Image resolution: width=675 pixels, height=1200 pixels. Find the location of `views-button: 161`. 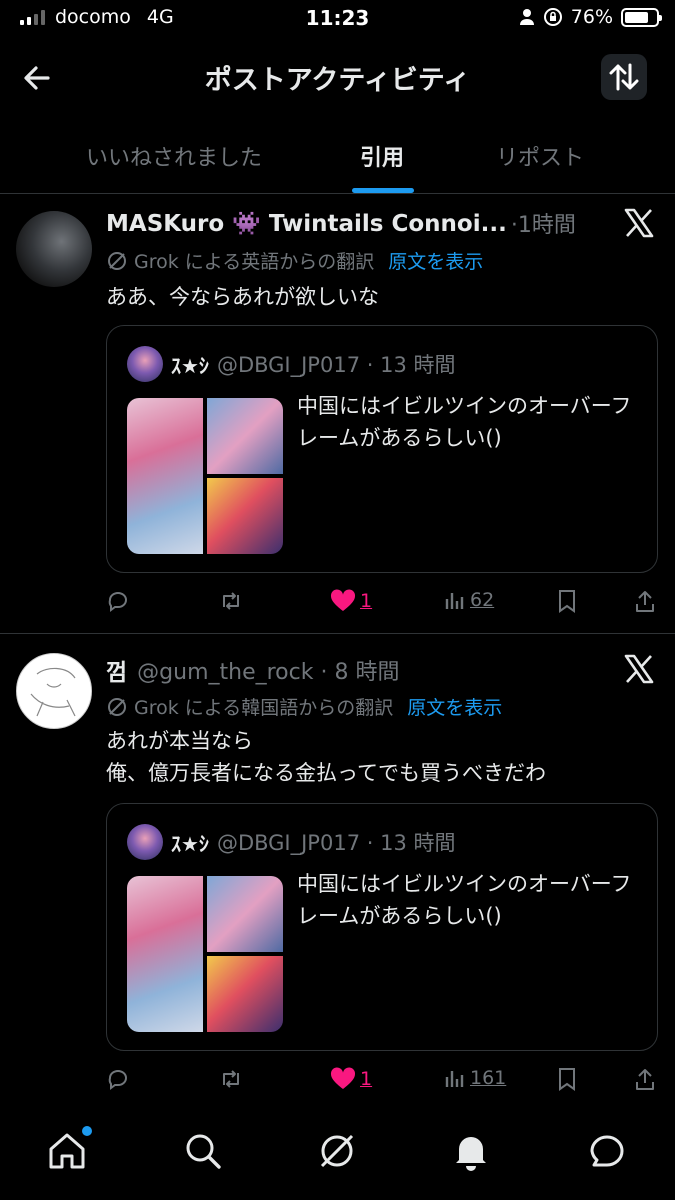

views-button: 161 is located at coordinates (475, 1078).